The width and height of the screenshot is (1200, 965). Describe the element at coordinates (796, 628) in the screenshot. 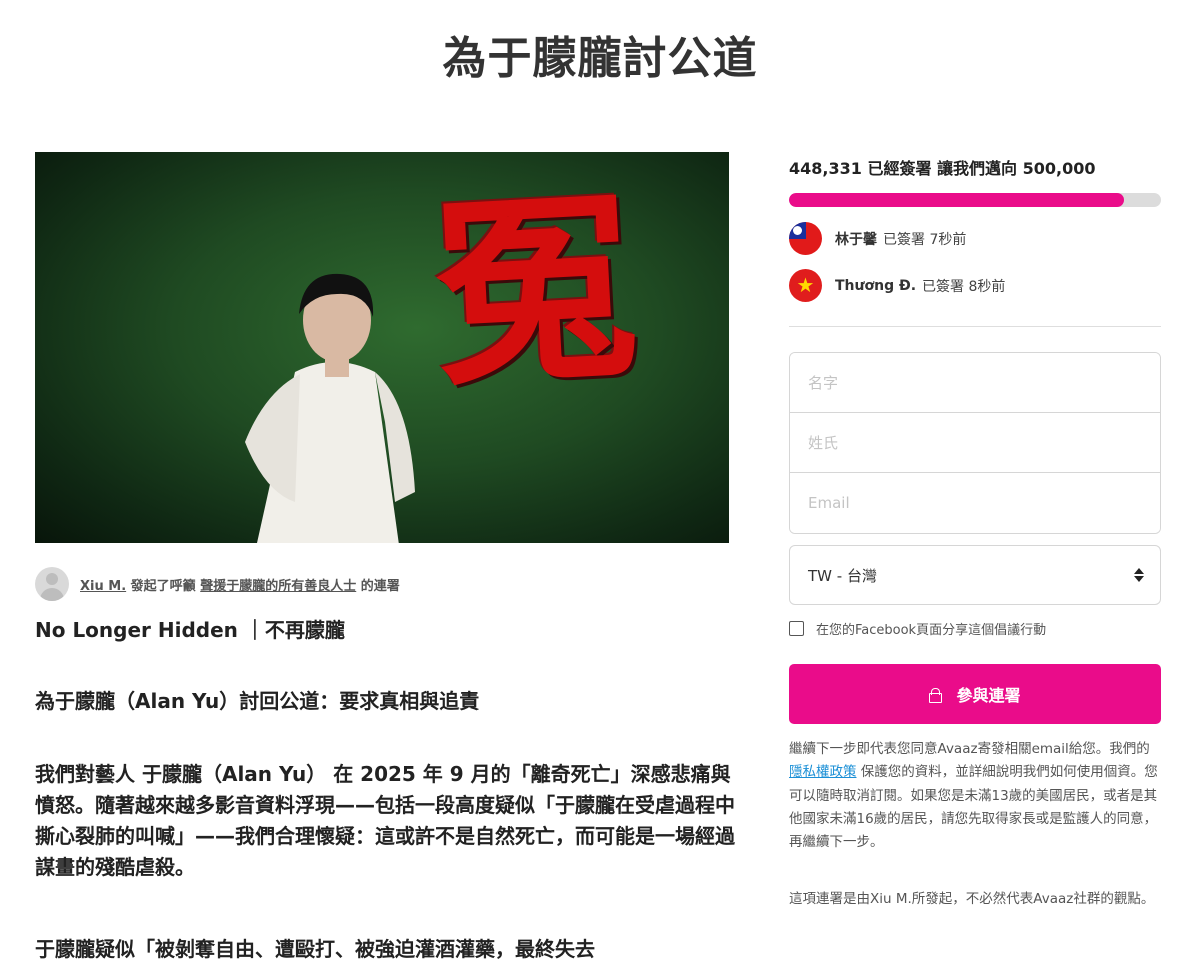

I see `facebook-share-checkbox` at that location.